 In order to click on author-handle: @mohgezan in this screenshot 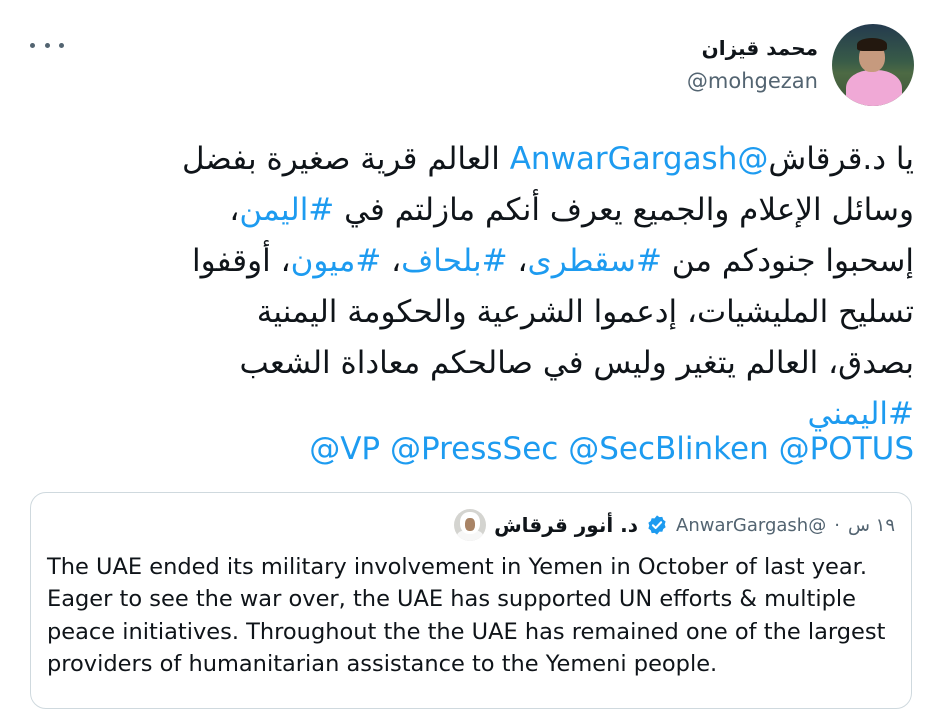, I will do `click(752, 81)`.